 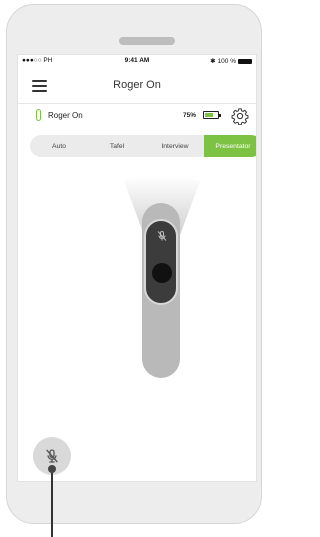 I want to click on microphone-head, so click(x=161, y=262).